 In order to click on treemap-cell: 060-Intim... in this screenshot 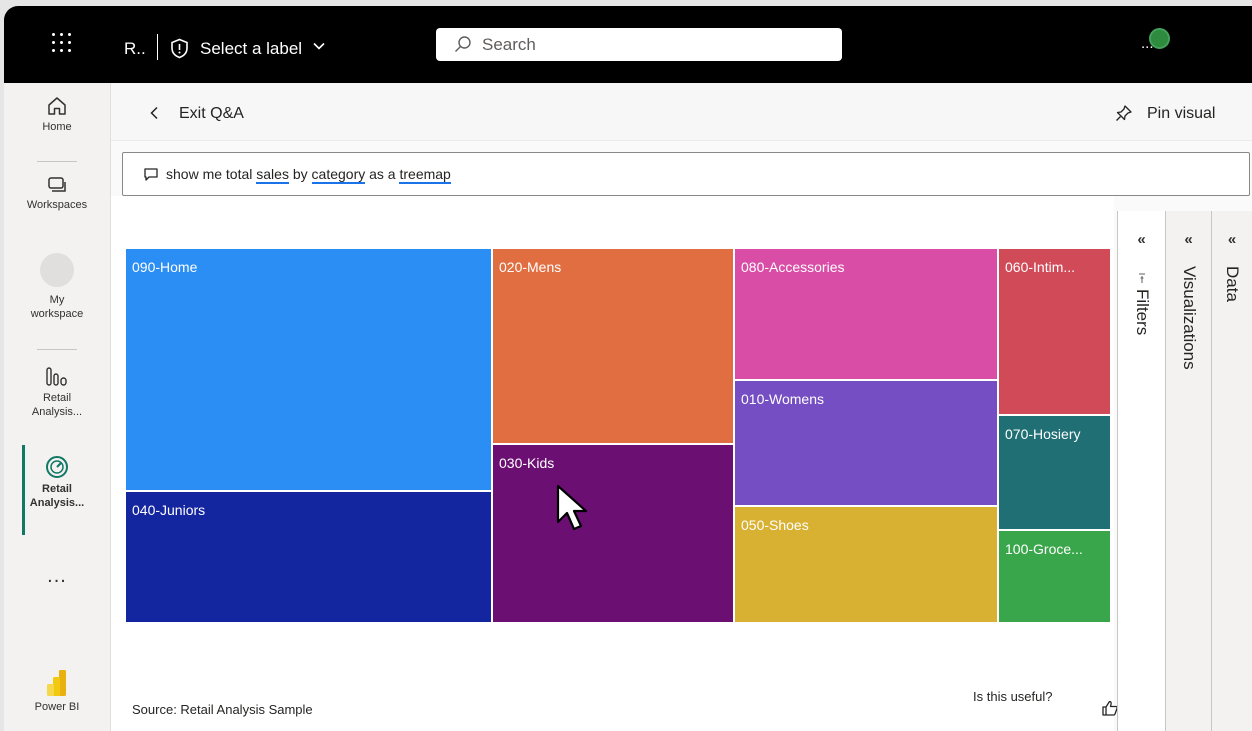, I will do `click(1054, 331)`.